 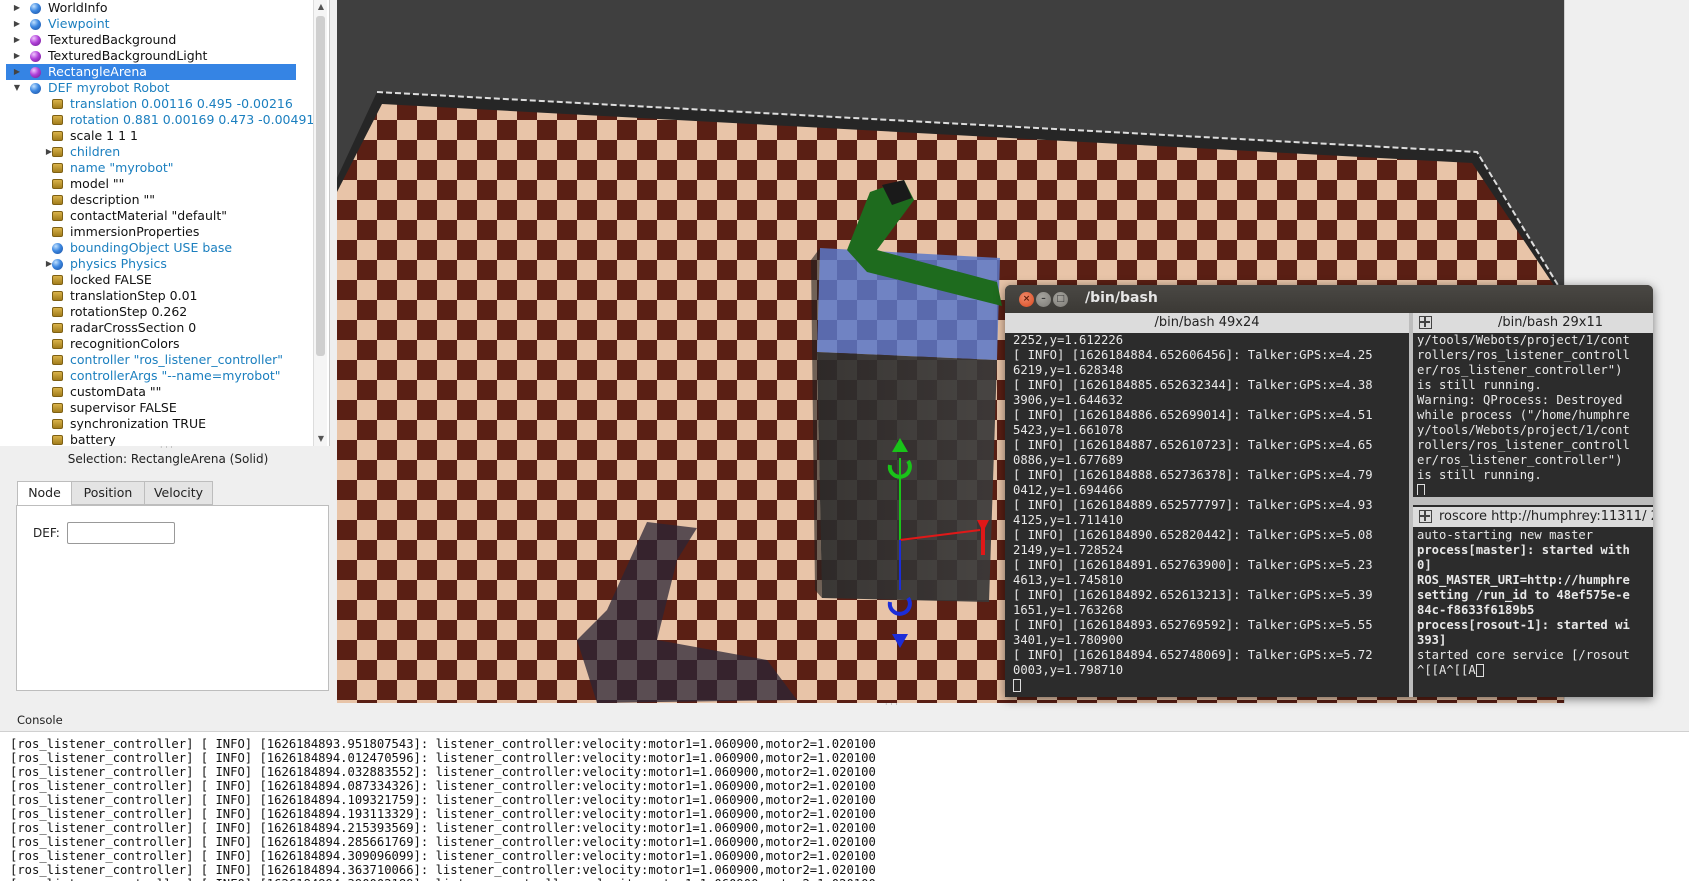 I want to click on minimize-icon: –, so click(x=1043, y=299).